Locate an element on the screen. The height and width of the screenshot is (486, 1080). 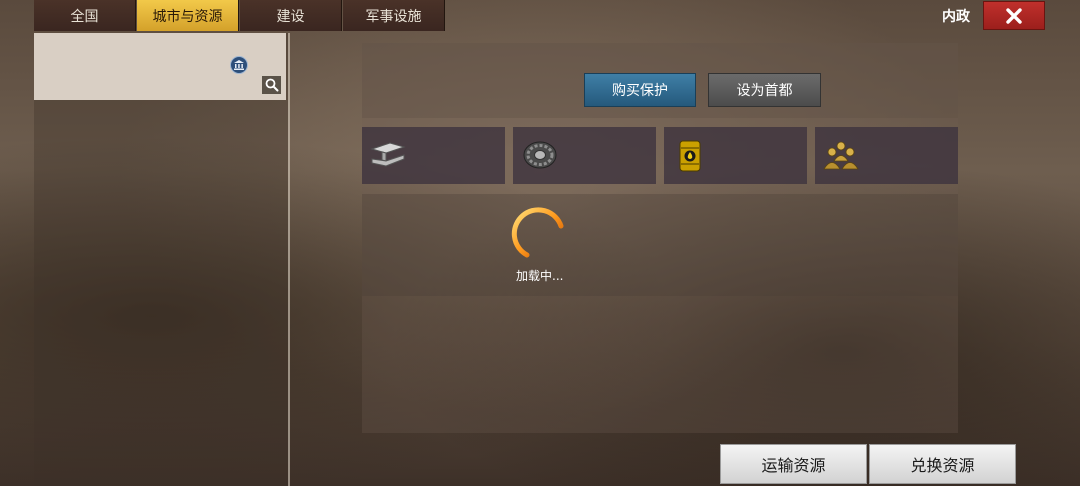
page-title: 内政 is located at coordinates (956, 17).